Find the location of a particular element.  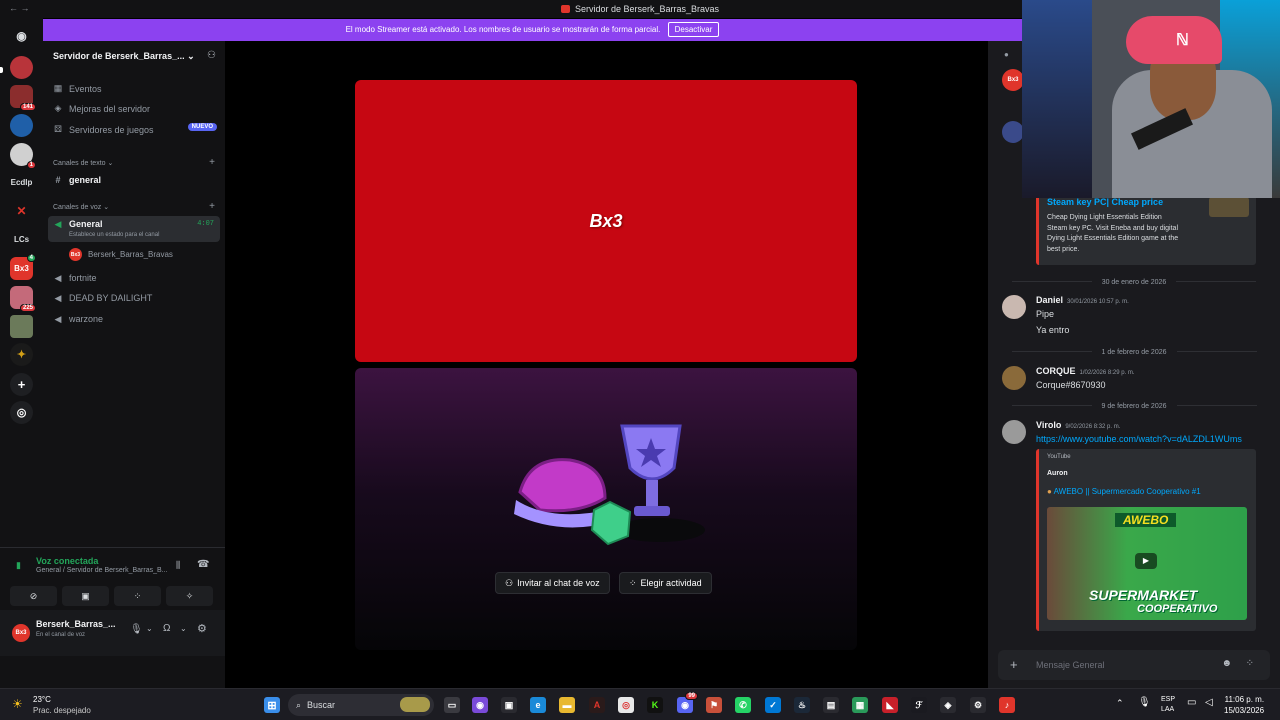

discord-icon: ◉ 99 is located at coordinates (687, 702).